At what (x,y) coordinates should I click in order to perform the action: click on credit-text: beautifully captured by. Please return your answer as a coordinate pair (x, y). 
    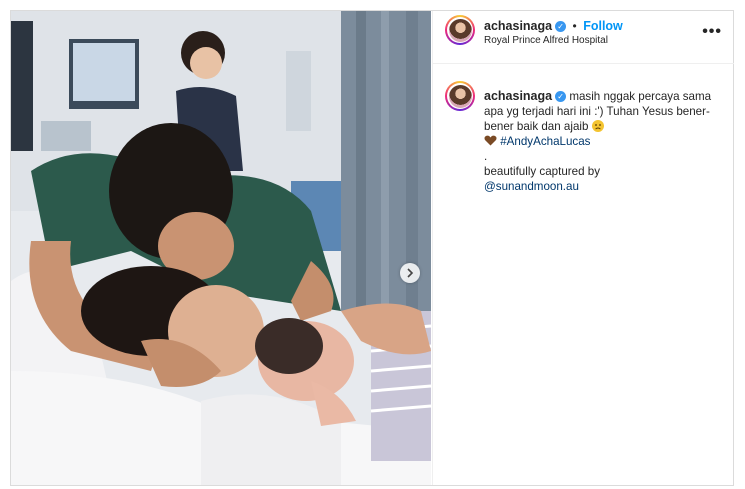
    Looking at the image, I should click on (542, 171).